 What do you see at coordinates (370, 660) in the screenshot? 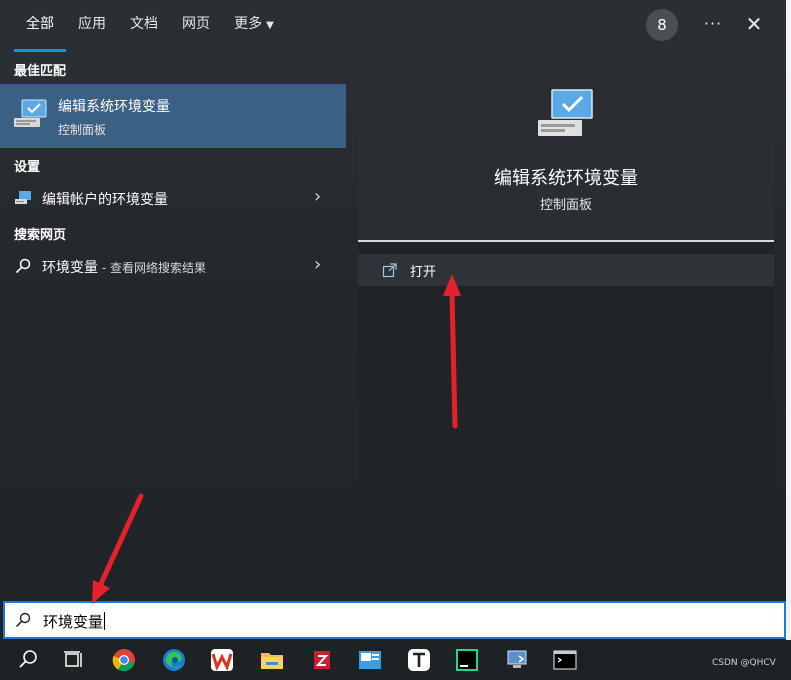
I see `image-app-icon` at bounding box center [370, 660].